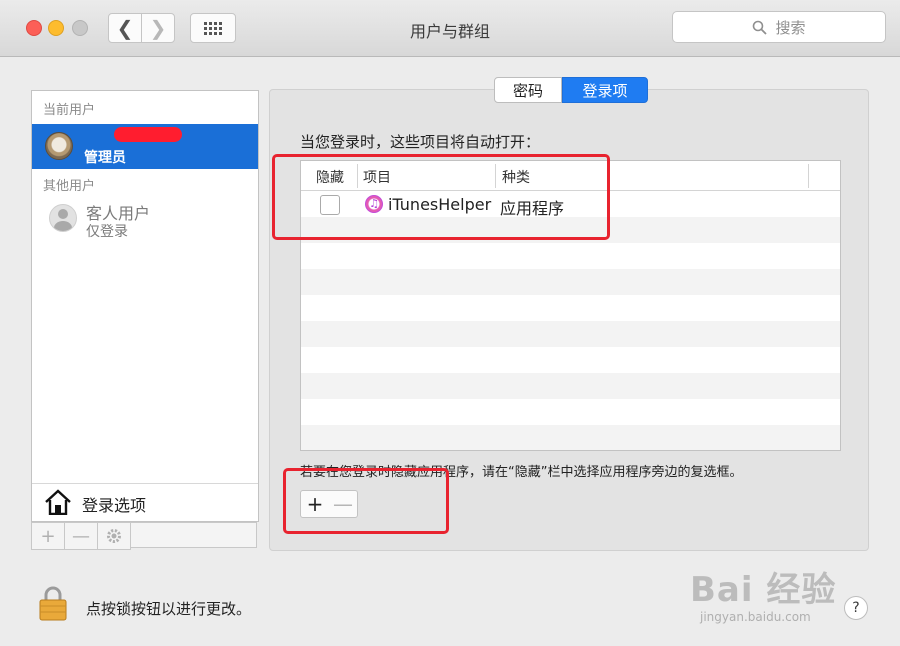  I want to click on login-options-item: 登录选项, so click(145, 502).